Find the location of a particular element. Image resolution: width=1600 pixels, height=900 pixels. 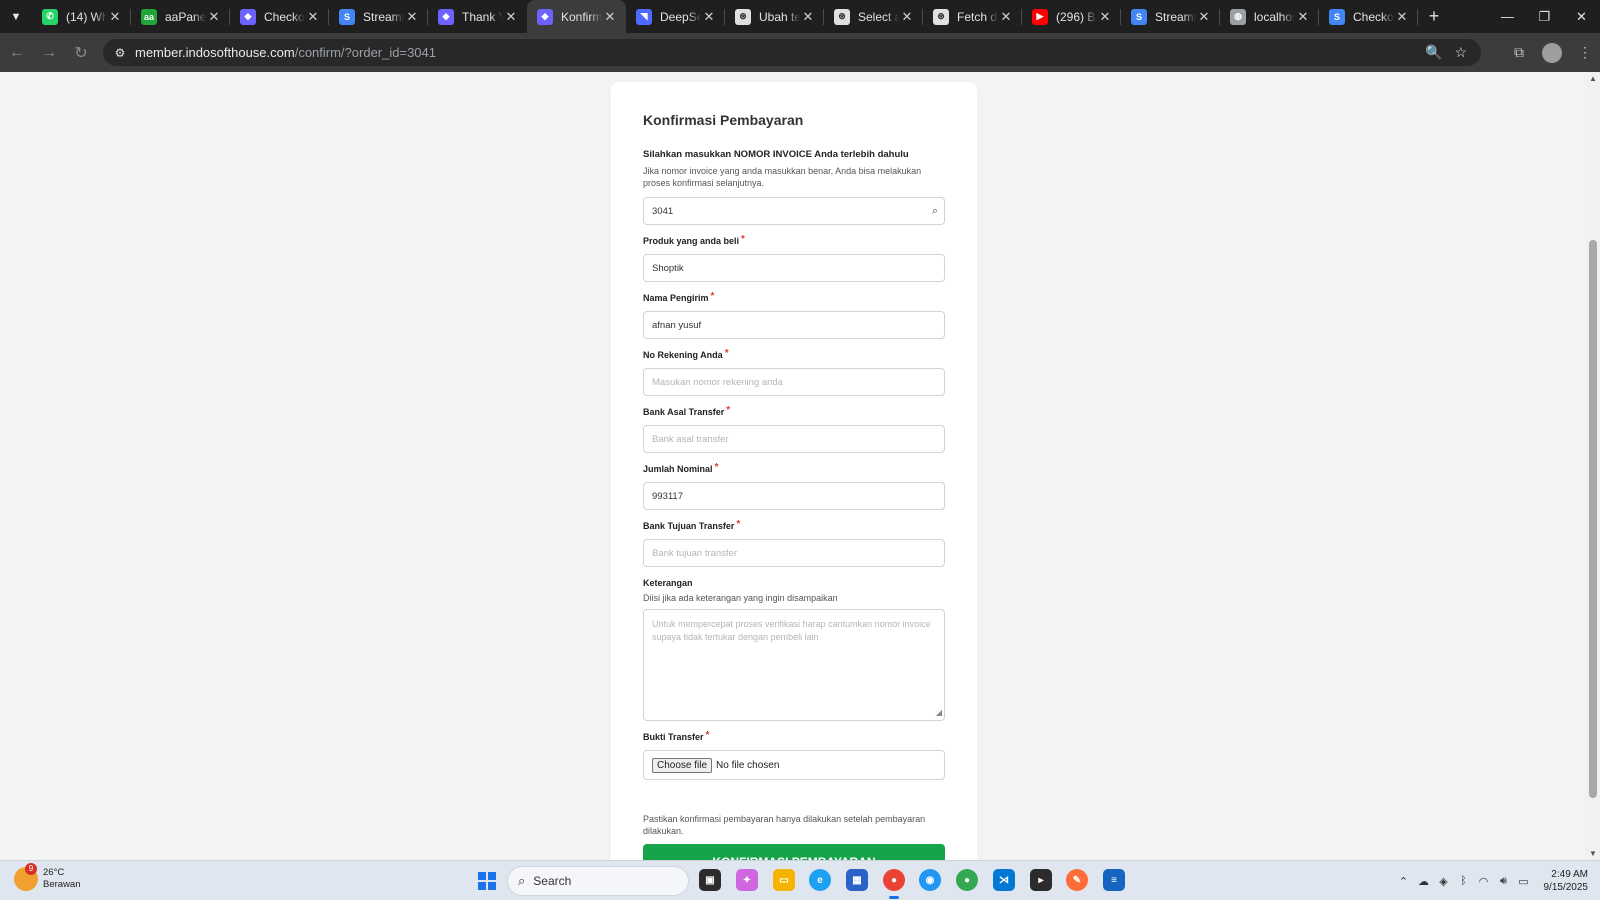

browser-tab: ◆ Thank You✕ is located at coordinates (477, 16).